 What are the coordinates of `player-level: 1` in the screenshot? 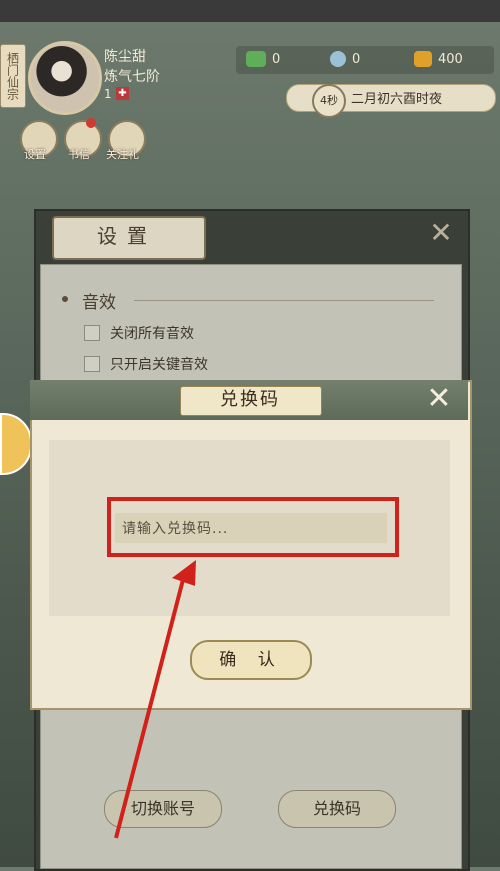 It's located at (108, 94).